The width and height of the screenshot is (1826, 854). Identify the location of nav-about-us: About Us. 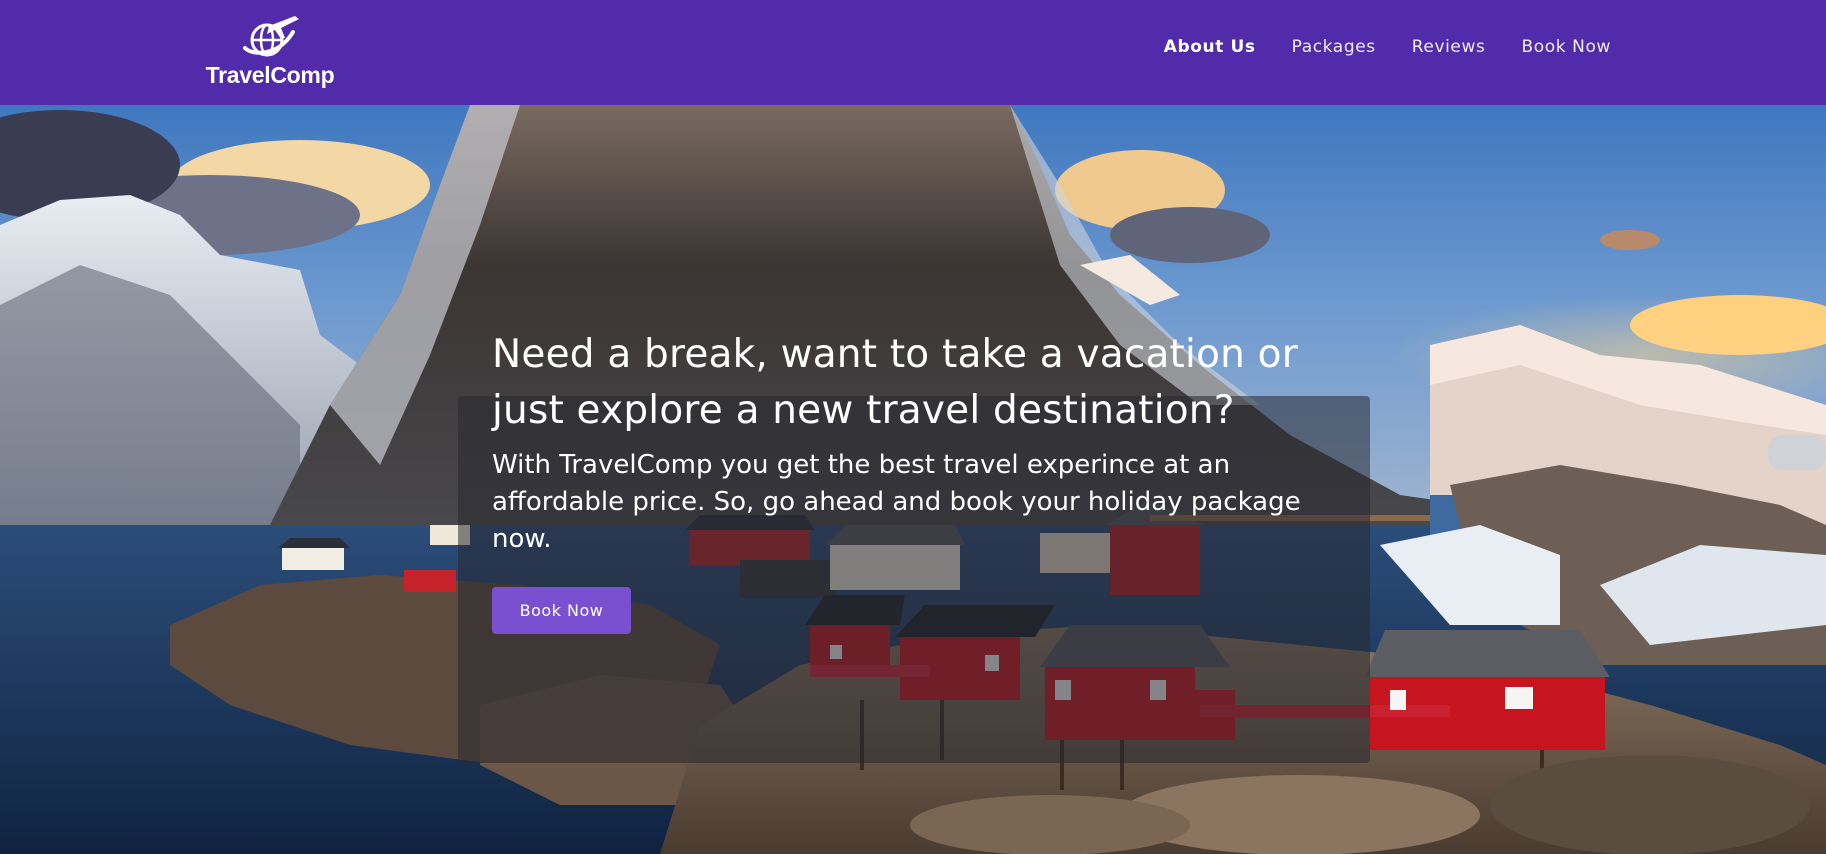
(1210, 47).